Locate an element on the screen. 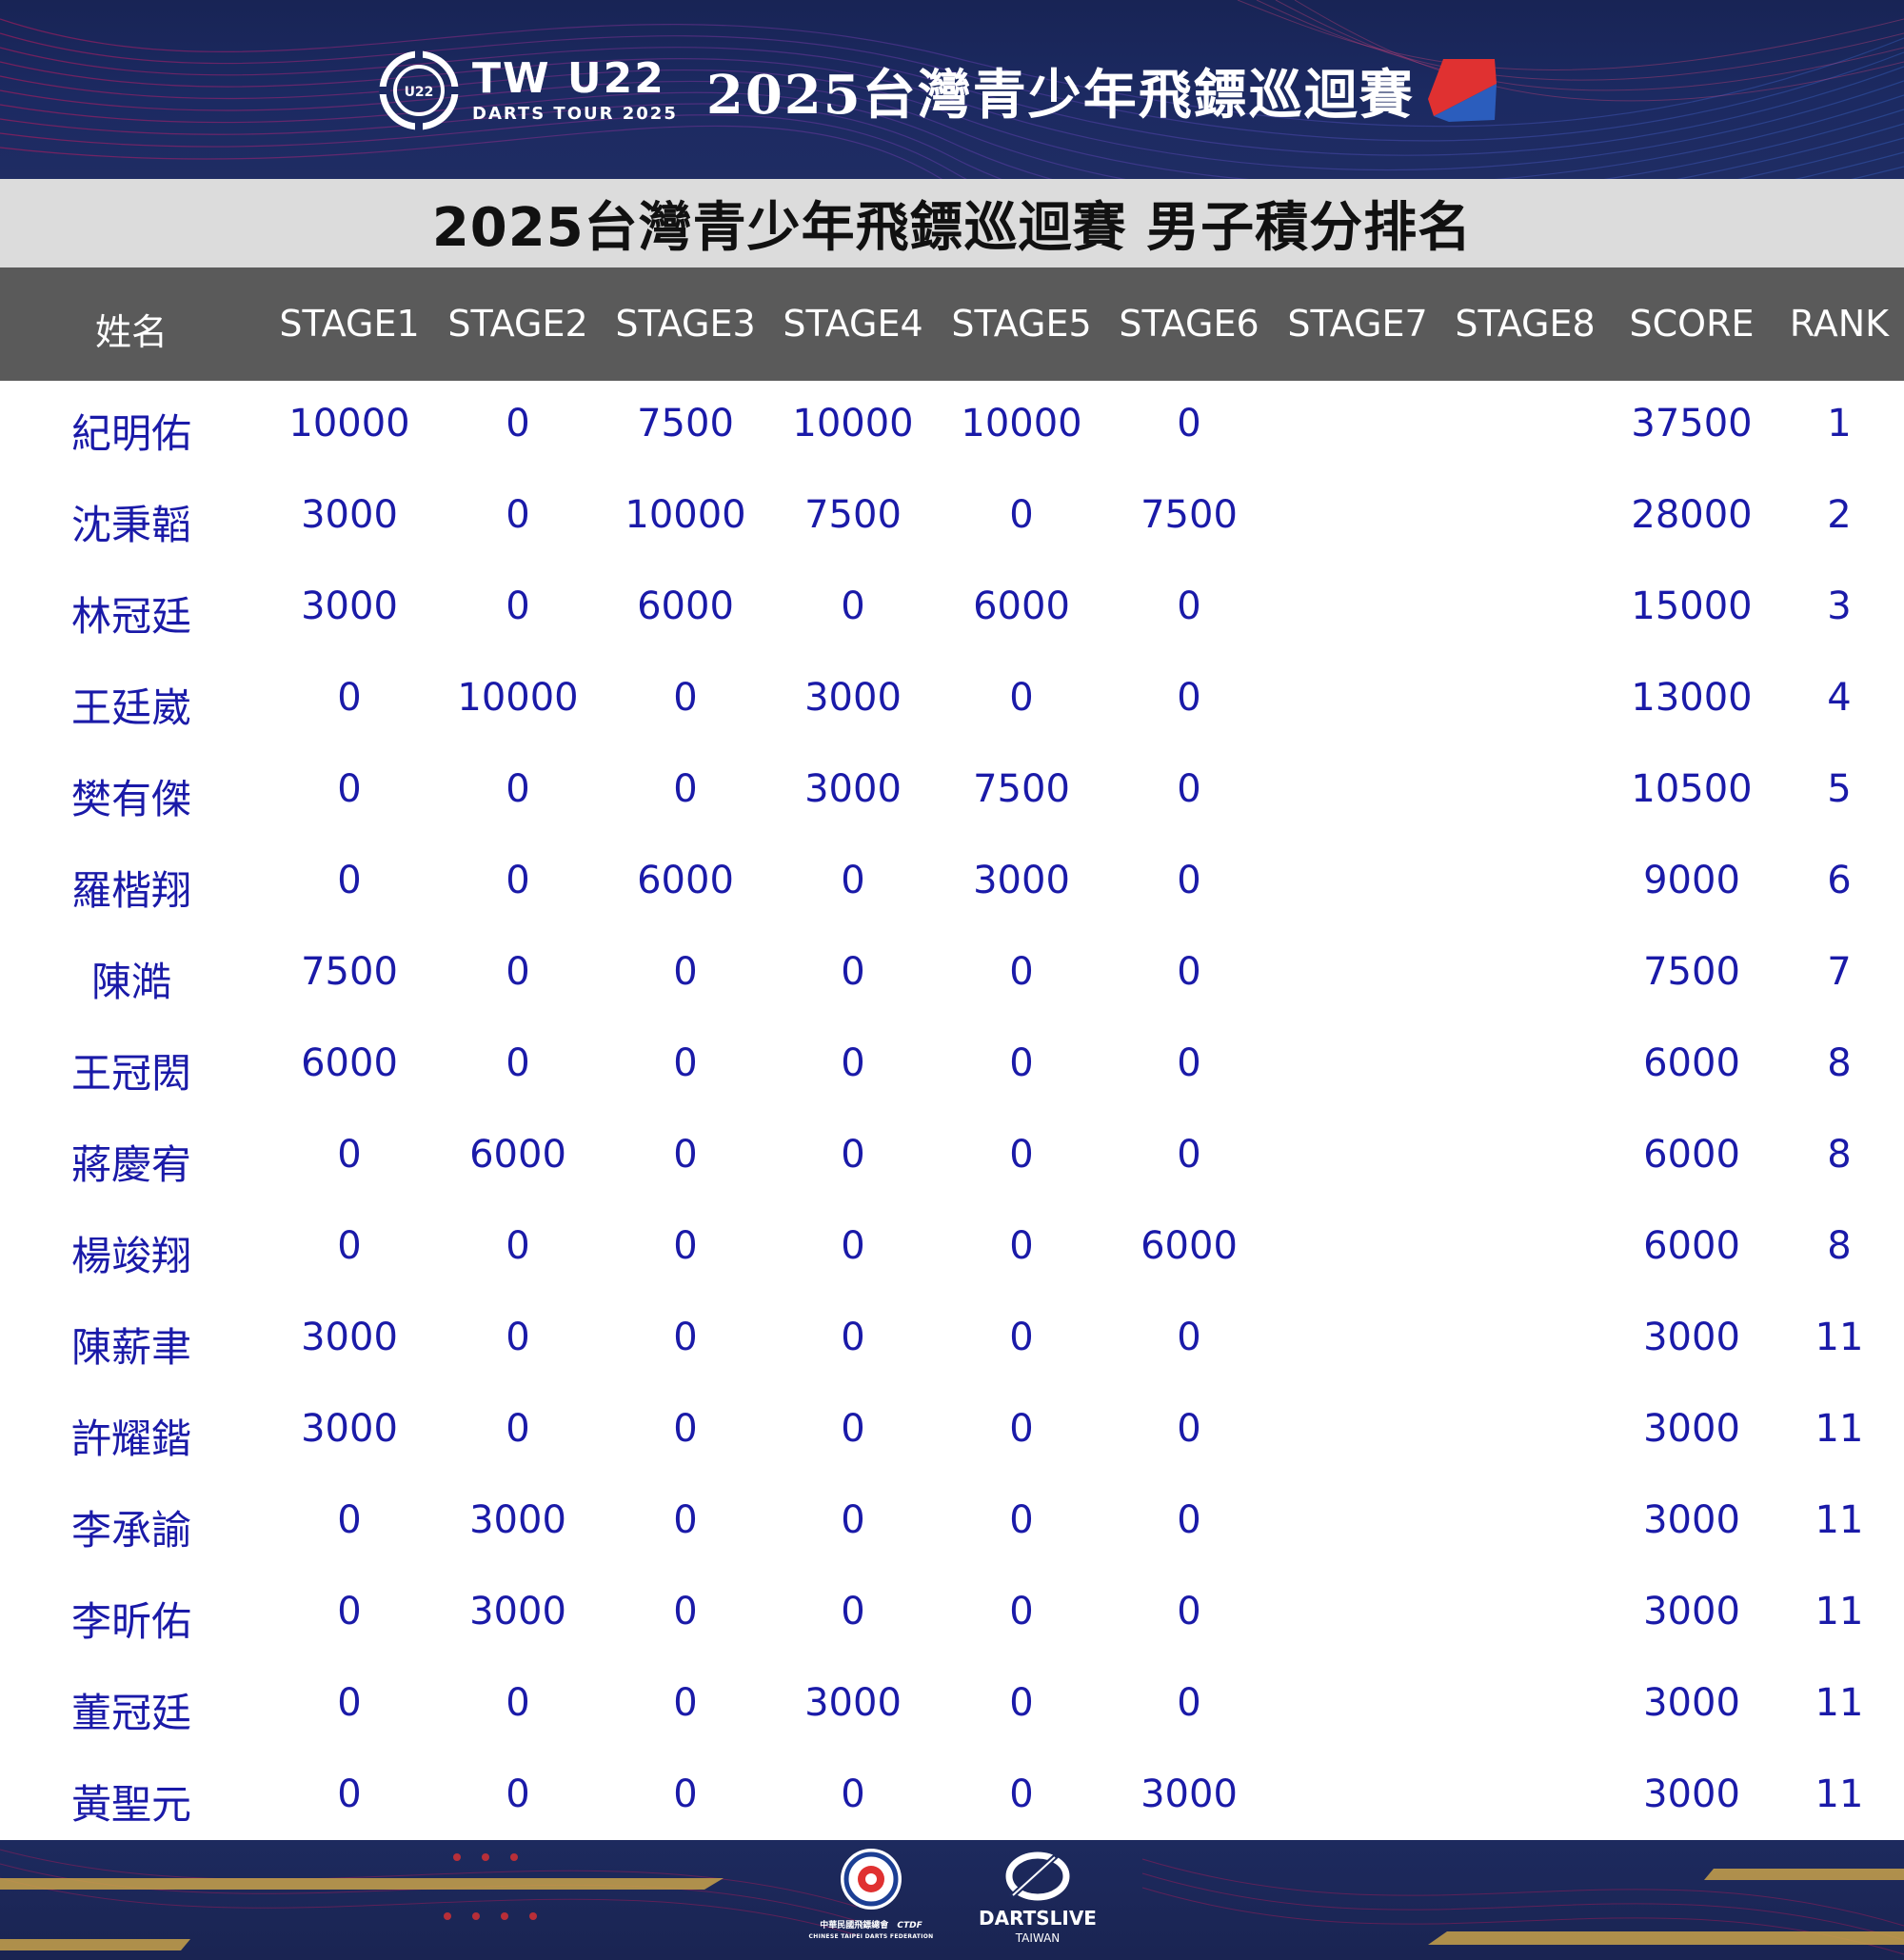  rank-cell: 5 is located at coordinates (1839, 789).